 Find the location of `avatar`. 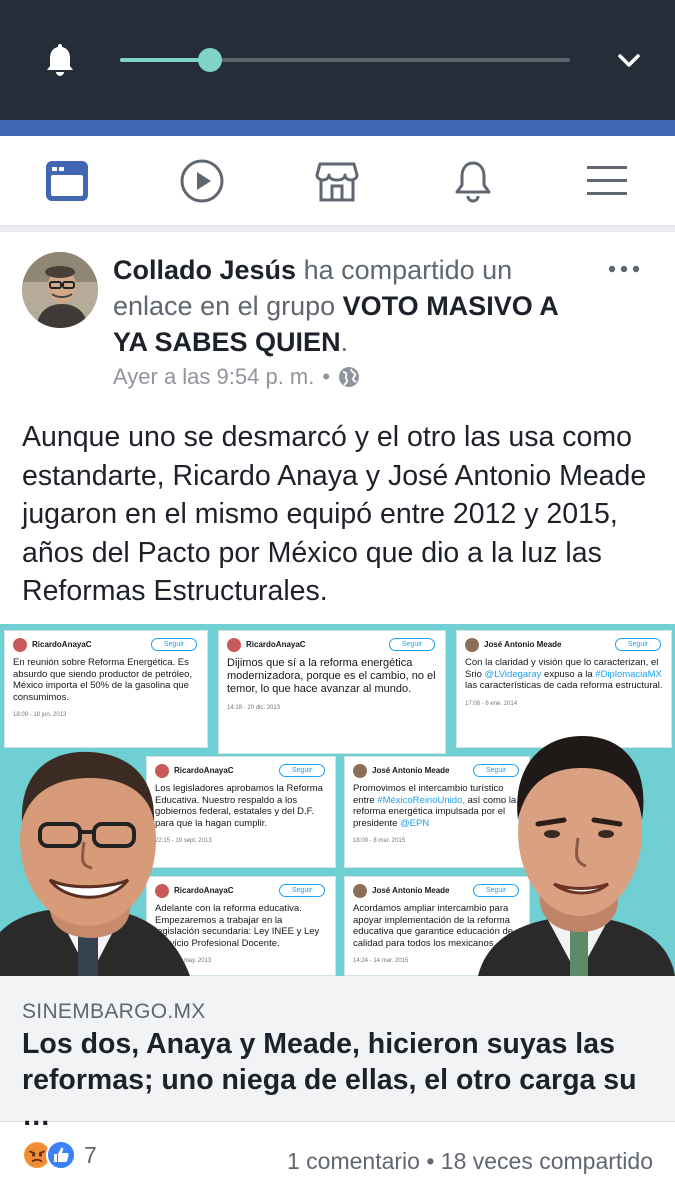

avatar is located at coordinates (60, 290).